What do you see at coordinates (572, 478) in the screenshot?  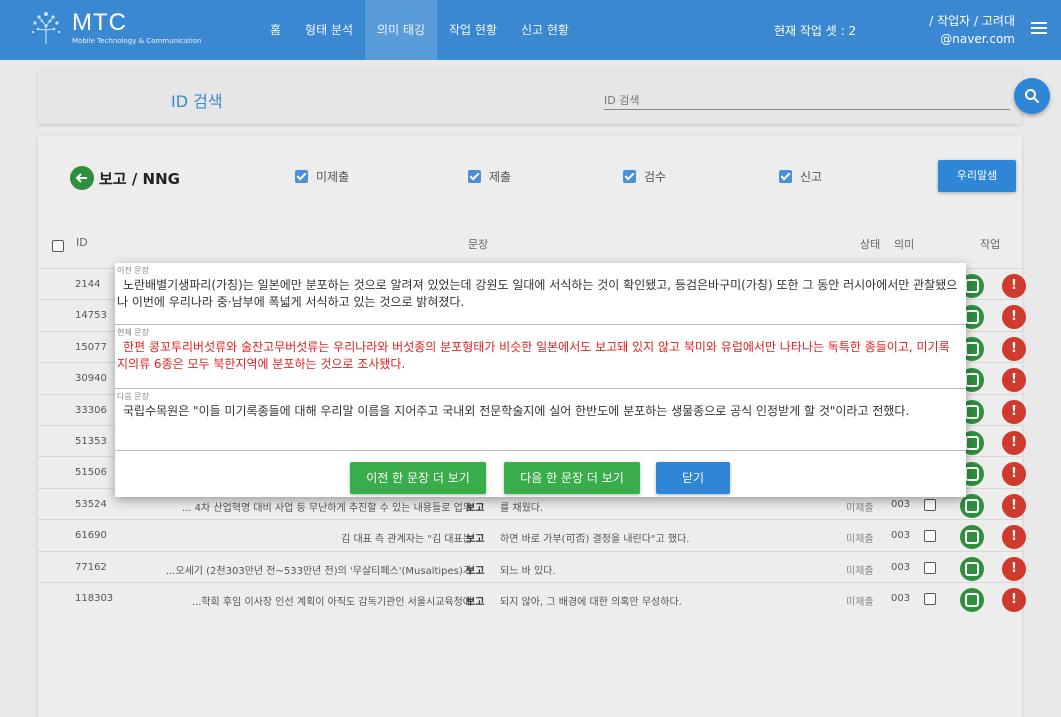 I see `show-next-sentence-button: 다음 한 문장 더 보기` at bounding box center [572, 478].